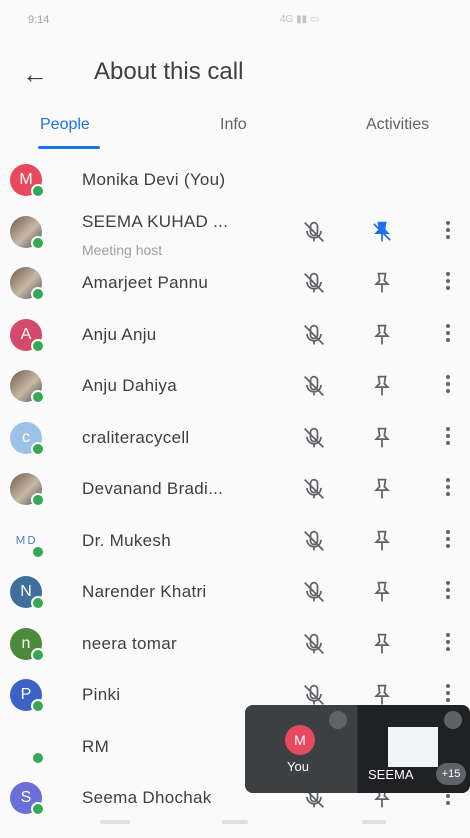 This screenshot has height=838, width=470. What do you see at coordinates (27, 696) in the screenshot?
I see `avatar: P` at bounding box center [27, 696].